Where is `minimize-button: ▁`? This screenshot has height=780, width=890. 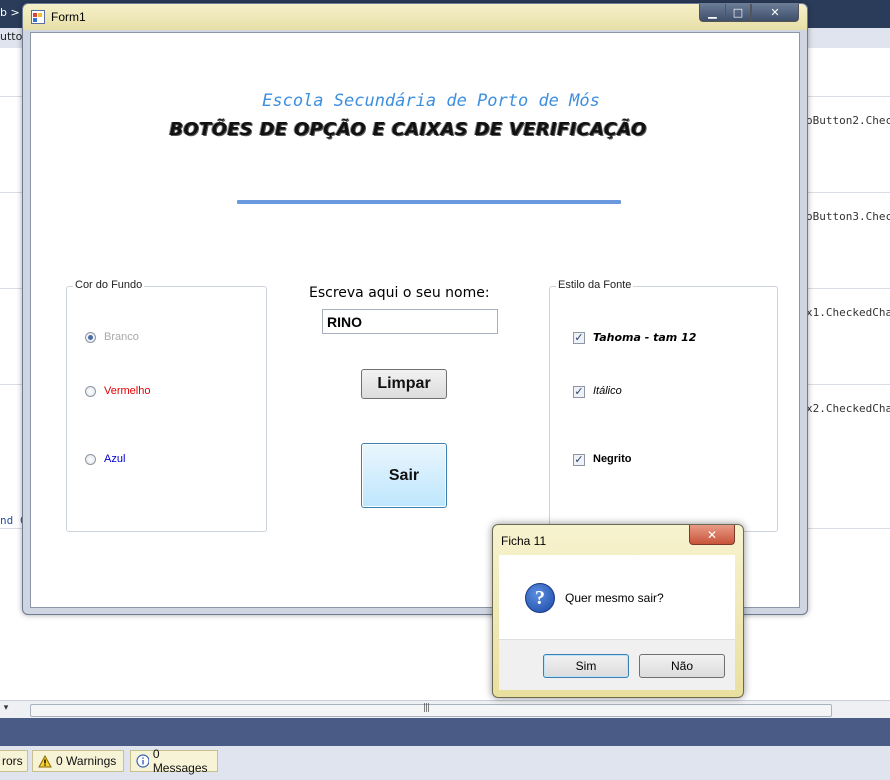
minimize-button: ▁ is located at coordinates (712, 13).